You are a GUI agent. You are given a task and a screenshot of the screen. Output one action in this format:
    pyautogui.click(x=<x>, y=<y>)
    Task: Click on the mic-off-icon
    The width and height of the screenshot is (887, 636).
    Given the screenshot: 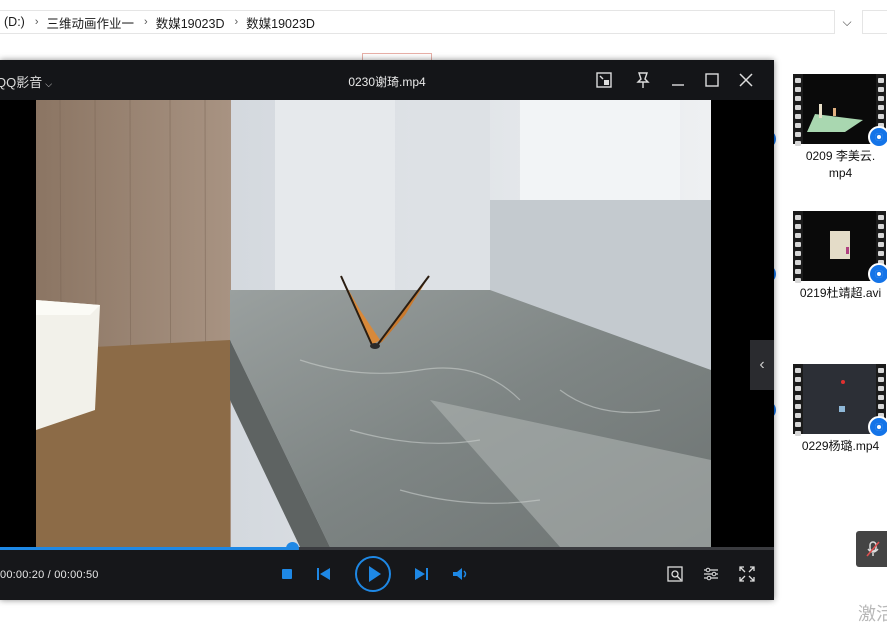 What is the action you would take?
    pyautogui.click(x=873, y=549)
    